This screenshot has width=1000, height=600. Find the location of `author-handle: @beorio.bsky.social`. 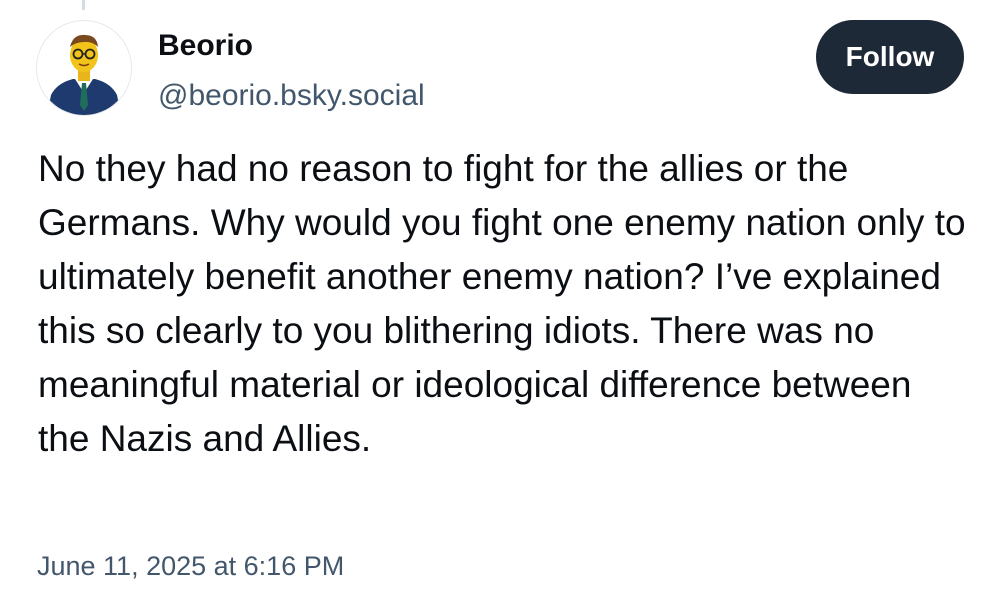

author-handle: @beorio.bsky.social is located at coordinates (291, 96).